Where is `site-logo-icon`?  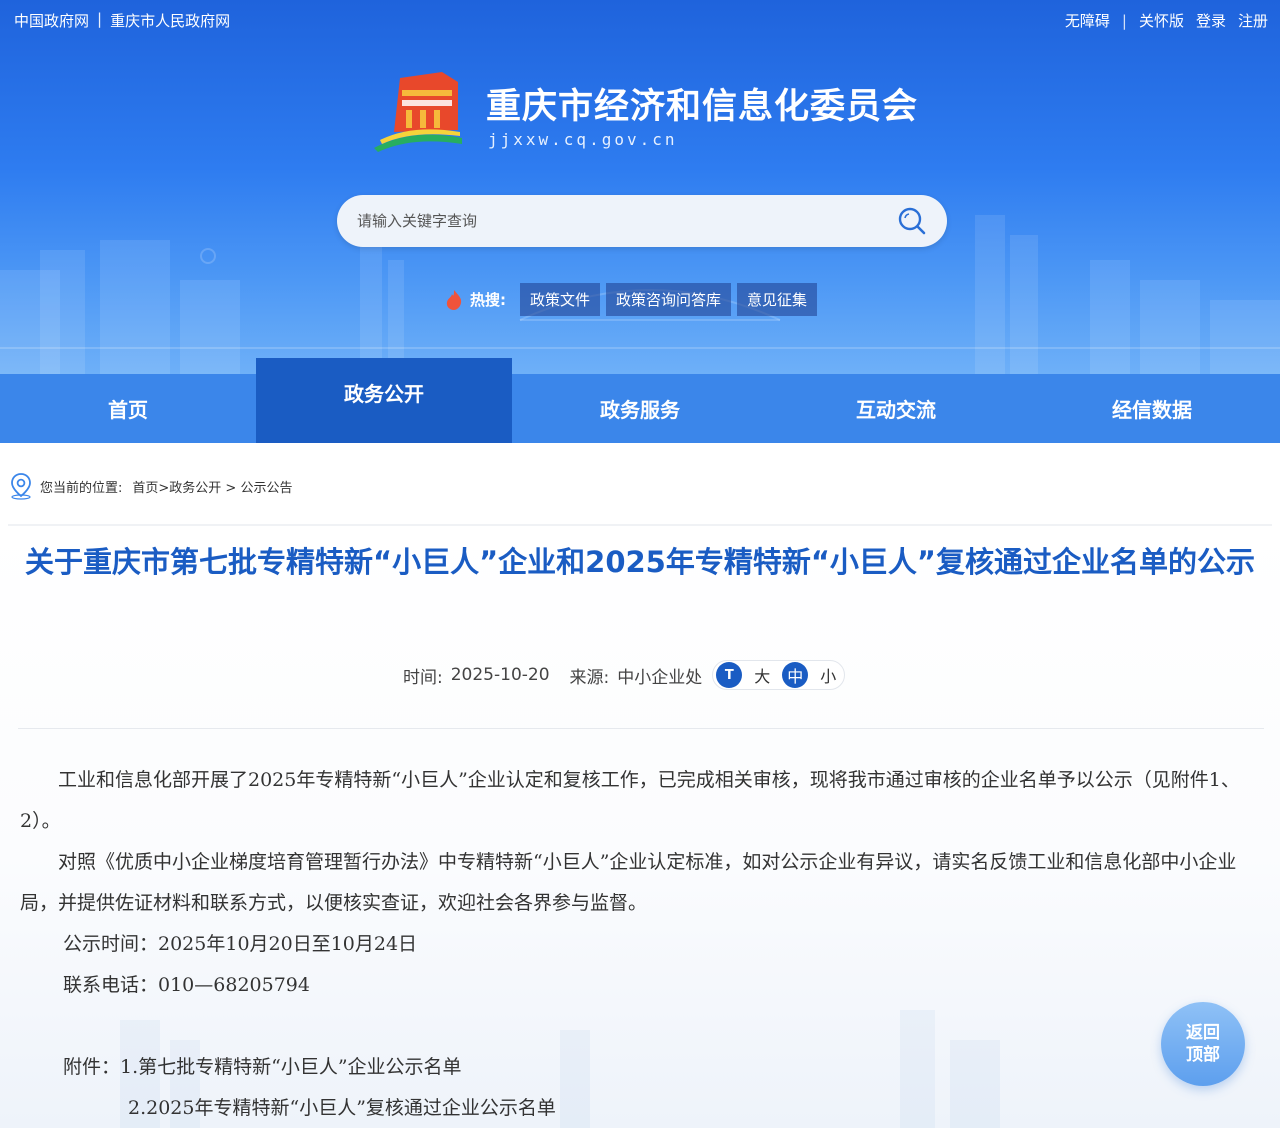
site-logo-icon is located at coordinates (418, 111).